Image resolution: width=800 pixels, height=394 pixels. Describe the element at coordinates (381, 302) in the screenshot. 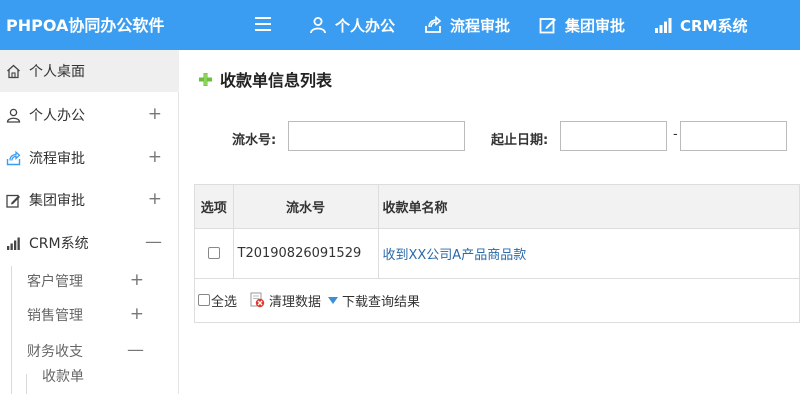

I see `download-results-label: 下载查询结果` at that location.